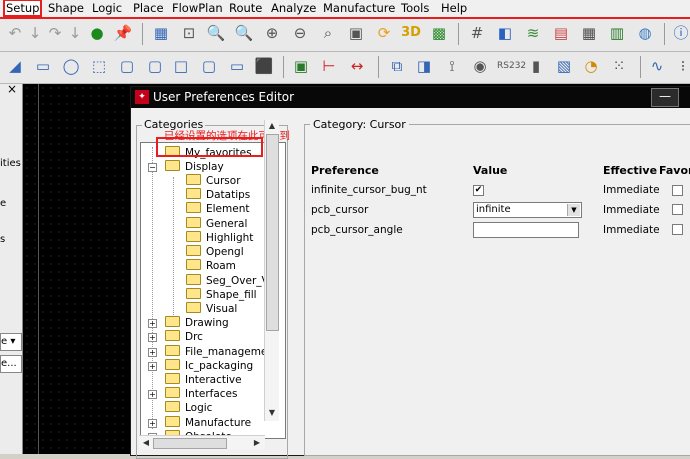 This screenshot has width=690, height=459. Describe the element at coordinates (216, 223) in the screenshot. I see `tree-node-general: General` at that location.